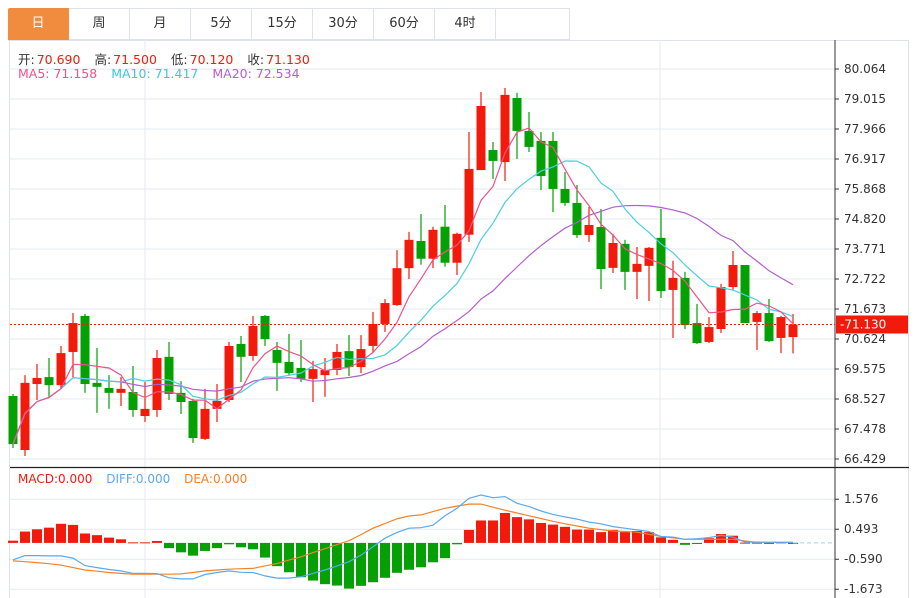  I want to click on price-axis-label: 80.064, so click(865, 69).